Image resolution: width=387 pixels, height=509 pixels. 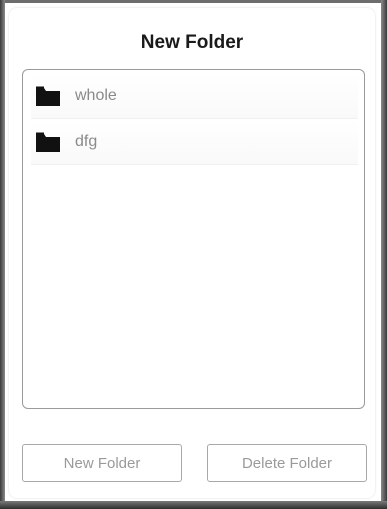 What do you see at coordinates (96, 95) in the screenshot?
I see `folder-label: whole` at bounding box center [96, 95].